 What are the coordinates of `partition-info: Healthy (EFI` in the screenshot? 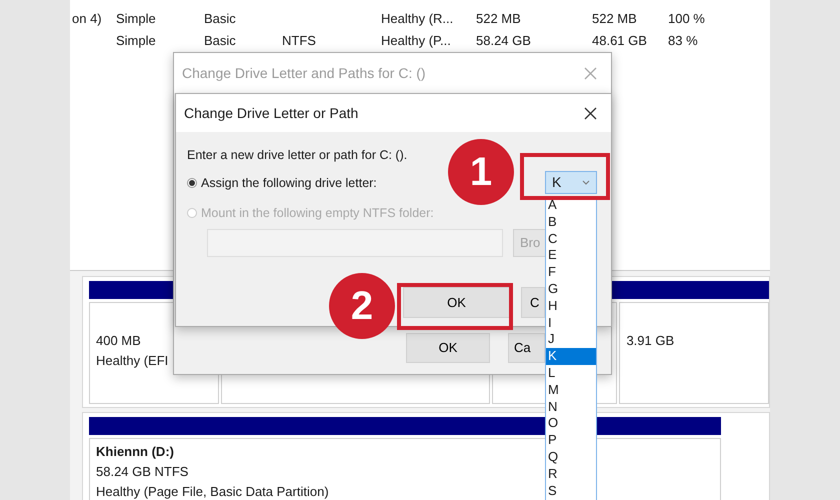 It's located at (132, 361).